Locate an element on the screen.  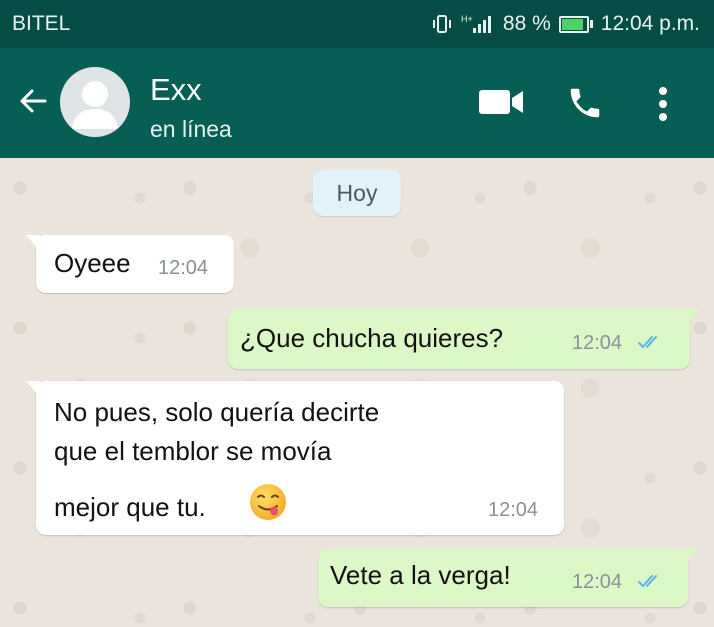
message-bubble-outgoing: ¿Que chucha quieres? 12:04 is located at coordinates (464, 339).